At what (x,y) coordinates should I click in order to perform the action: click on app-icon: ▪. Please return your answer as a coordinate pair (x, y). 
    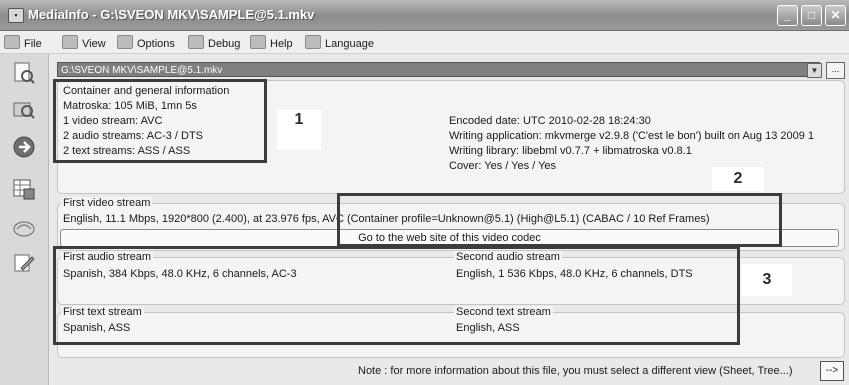
    Looking at the image, I should click on (16, 15).